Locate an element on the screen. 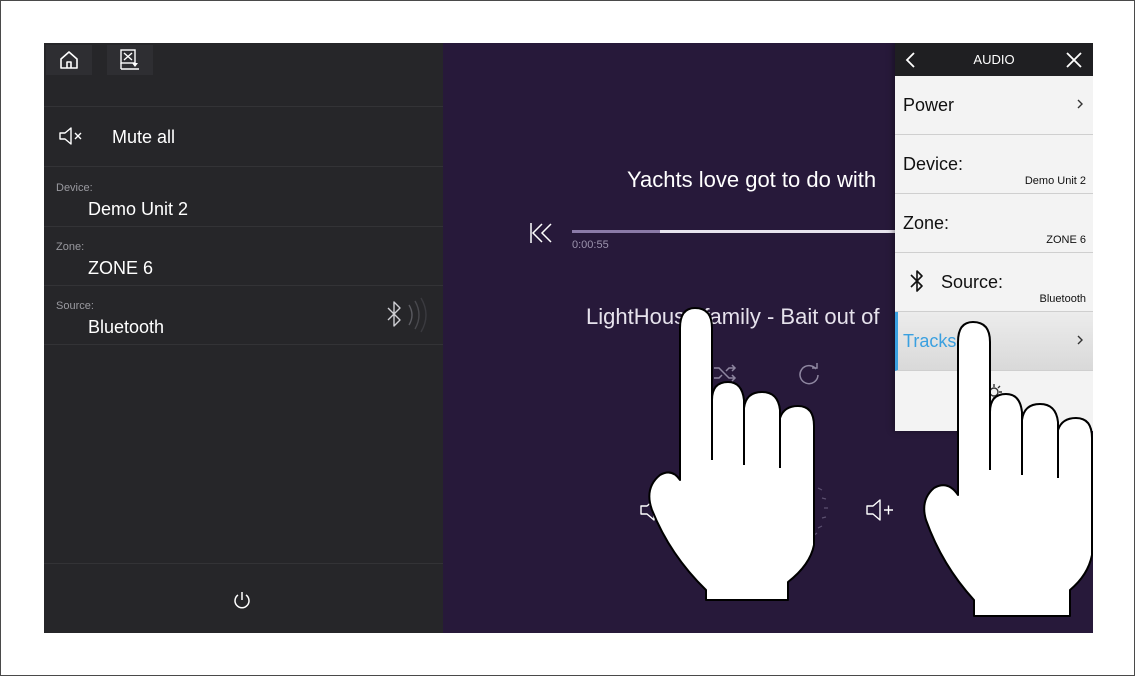  audio-menu-header: AUDIO is located at coordinates (994, 59).